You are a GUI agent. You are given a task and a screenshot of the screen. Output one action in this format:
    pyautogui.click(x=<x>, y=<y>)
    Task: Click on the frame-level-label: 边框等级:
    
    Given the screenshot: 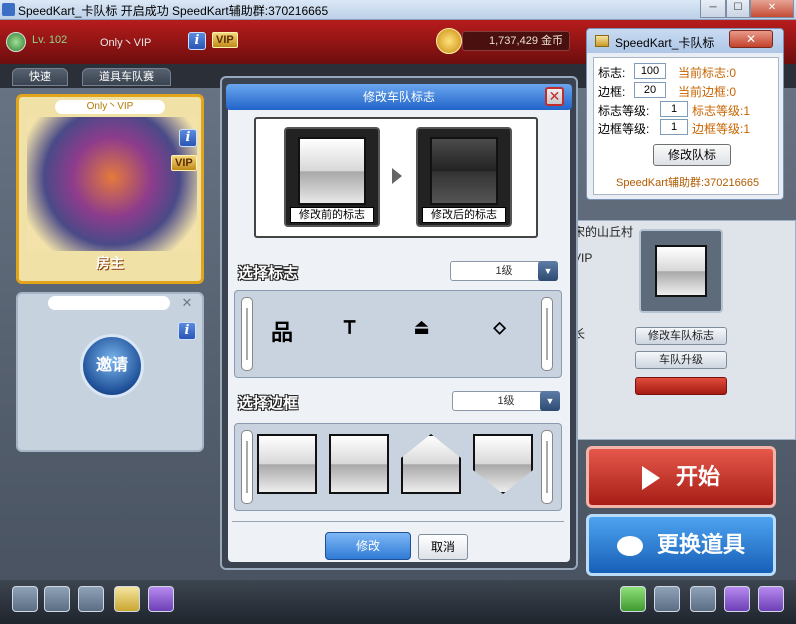 What is the action you would take?
    pyautogui.click(x=624, y=129)
    